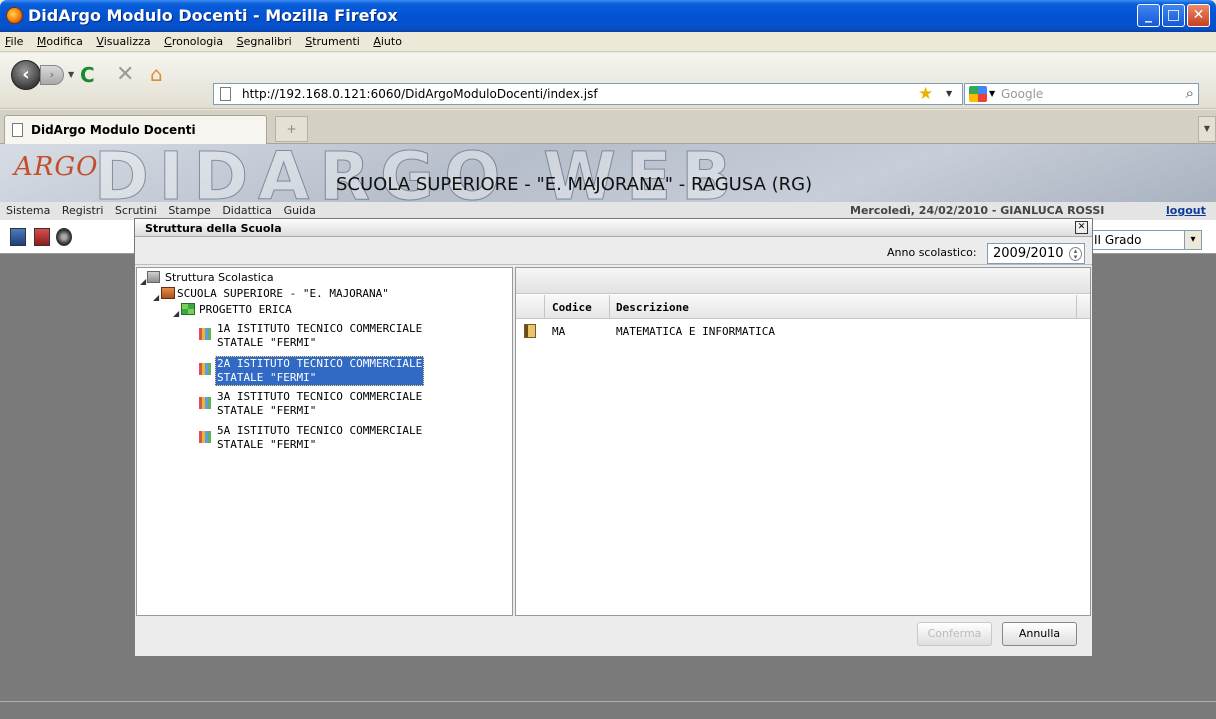 The height and width of the screenshot is (719, 1216). I want to click on menu-visualizza: Visualizza, so click(123, 40).